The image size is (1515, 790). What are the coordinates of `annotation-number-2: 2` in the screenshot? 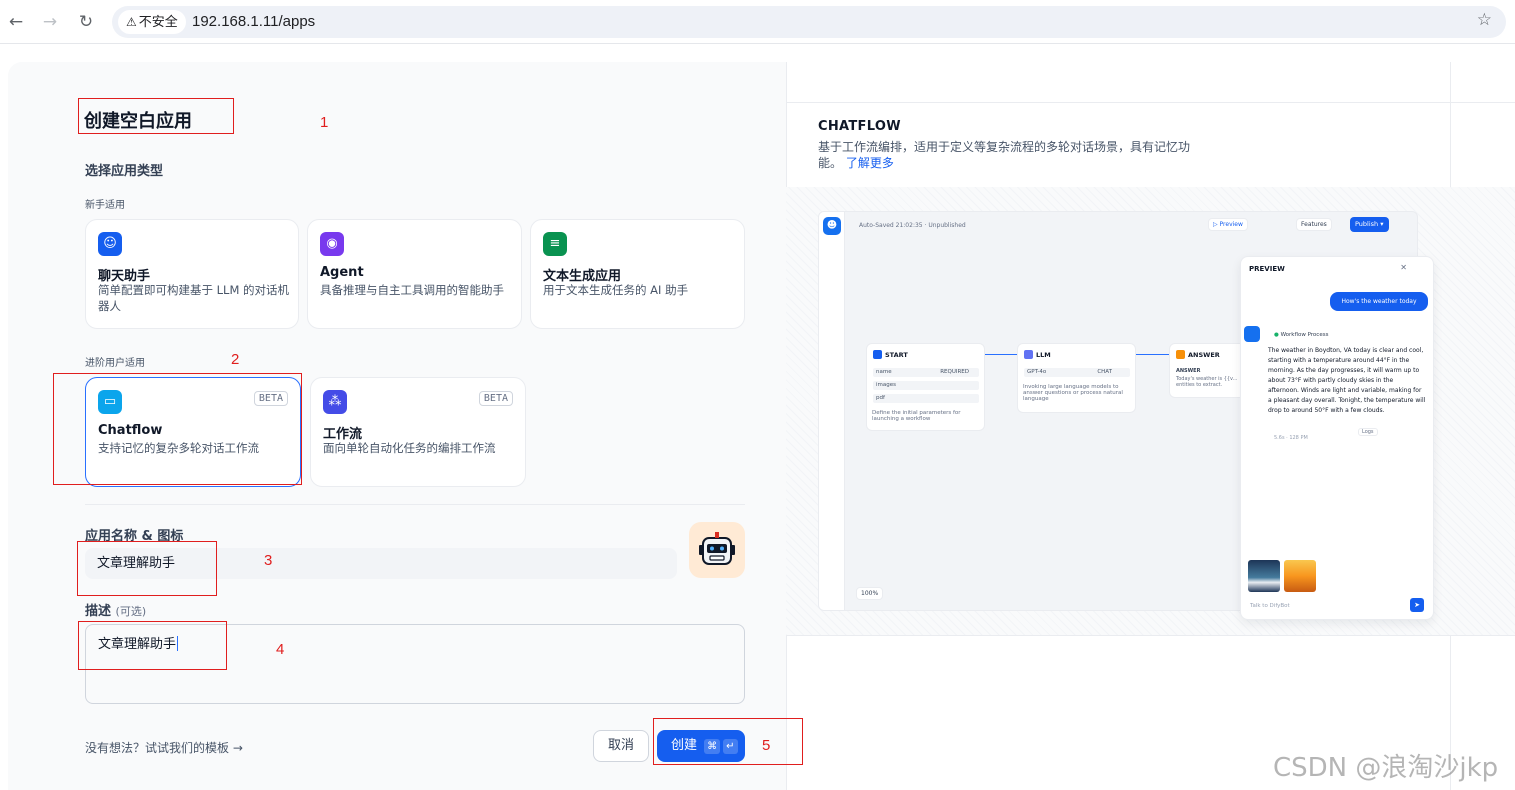 It's located at (235, 359).